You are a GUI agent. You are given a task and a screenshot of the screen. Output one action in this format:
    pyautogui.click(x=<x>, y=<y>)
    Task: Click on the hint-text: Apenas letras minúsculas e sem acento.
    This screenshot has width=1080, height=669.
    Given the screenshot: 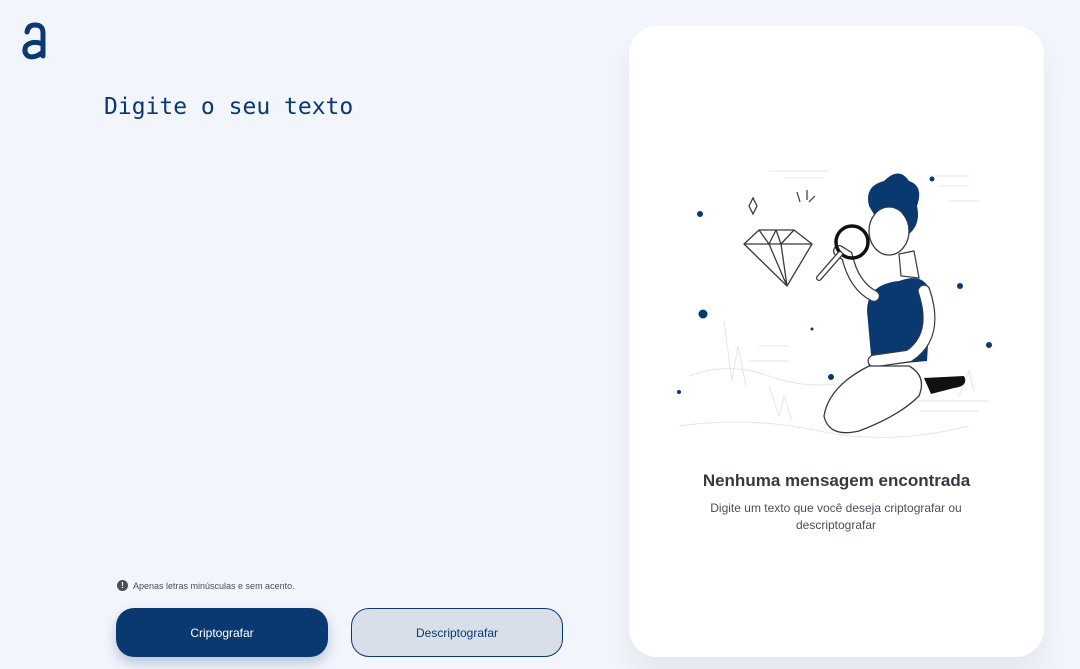 What is the action you would take?
    pyautogui.click(x=214, y=585)
    